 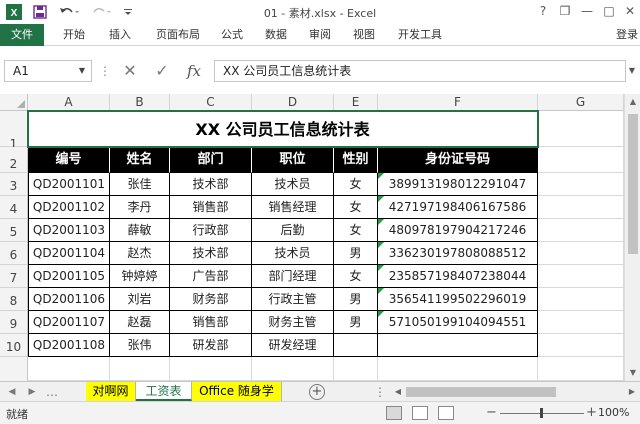 What do you see at coordinates (458, 102) in the screenshot?
I see `column-header-f: F` at bounding box center [458, 102].